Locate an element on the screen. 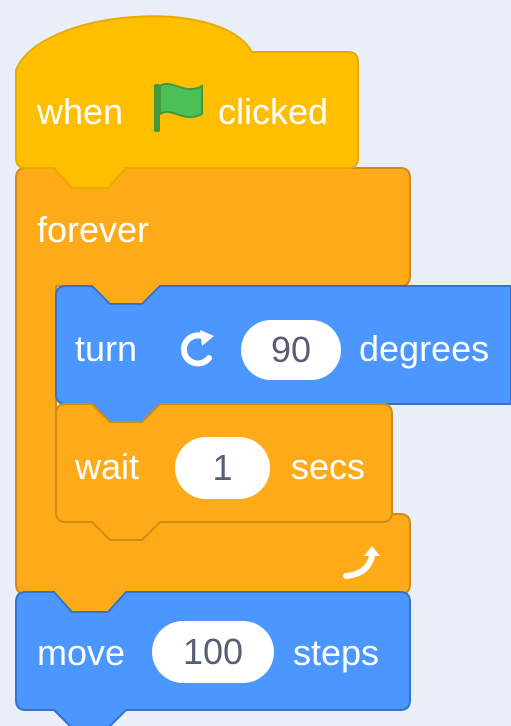 The width and height of the screenshot is (511, 726). secs-label: secs is located at coordinates (328, 466).